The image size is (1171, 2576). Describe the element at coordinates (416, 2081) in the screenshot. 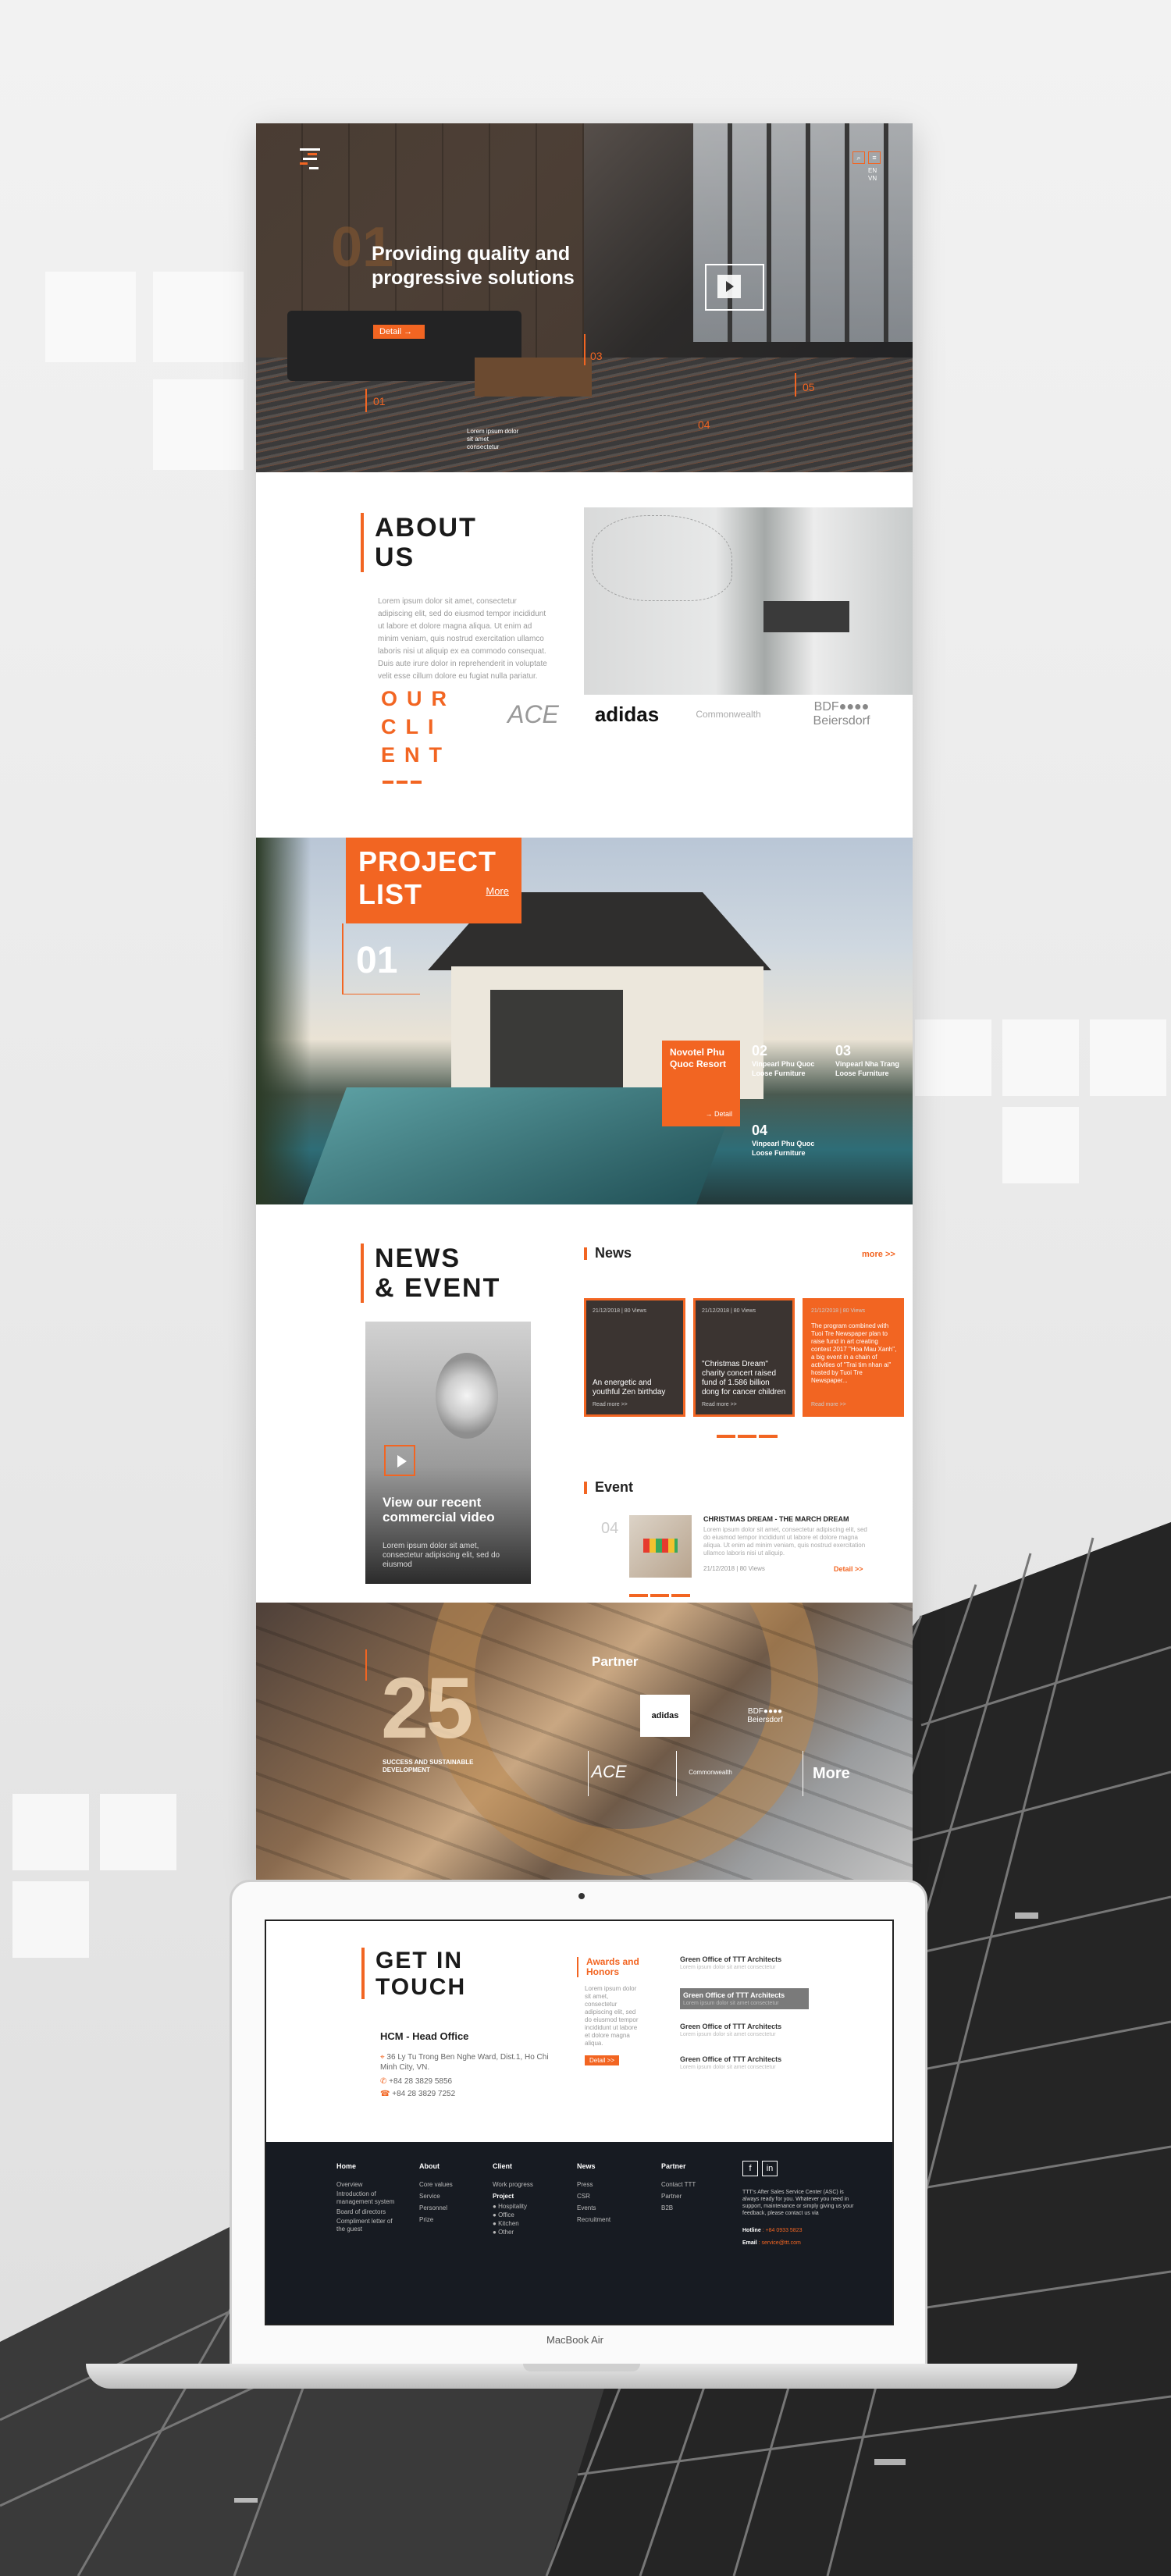

I see `office-phone: ✆ +84 28 3829 5856` at that location.